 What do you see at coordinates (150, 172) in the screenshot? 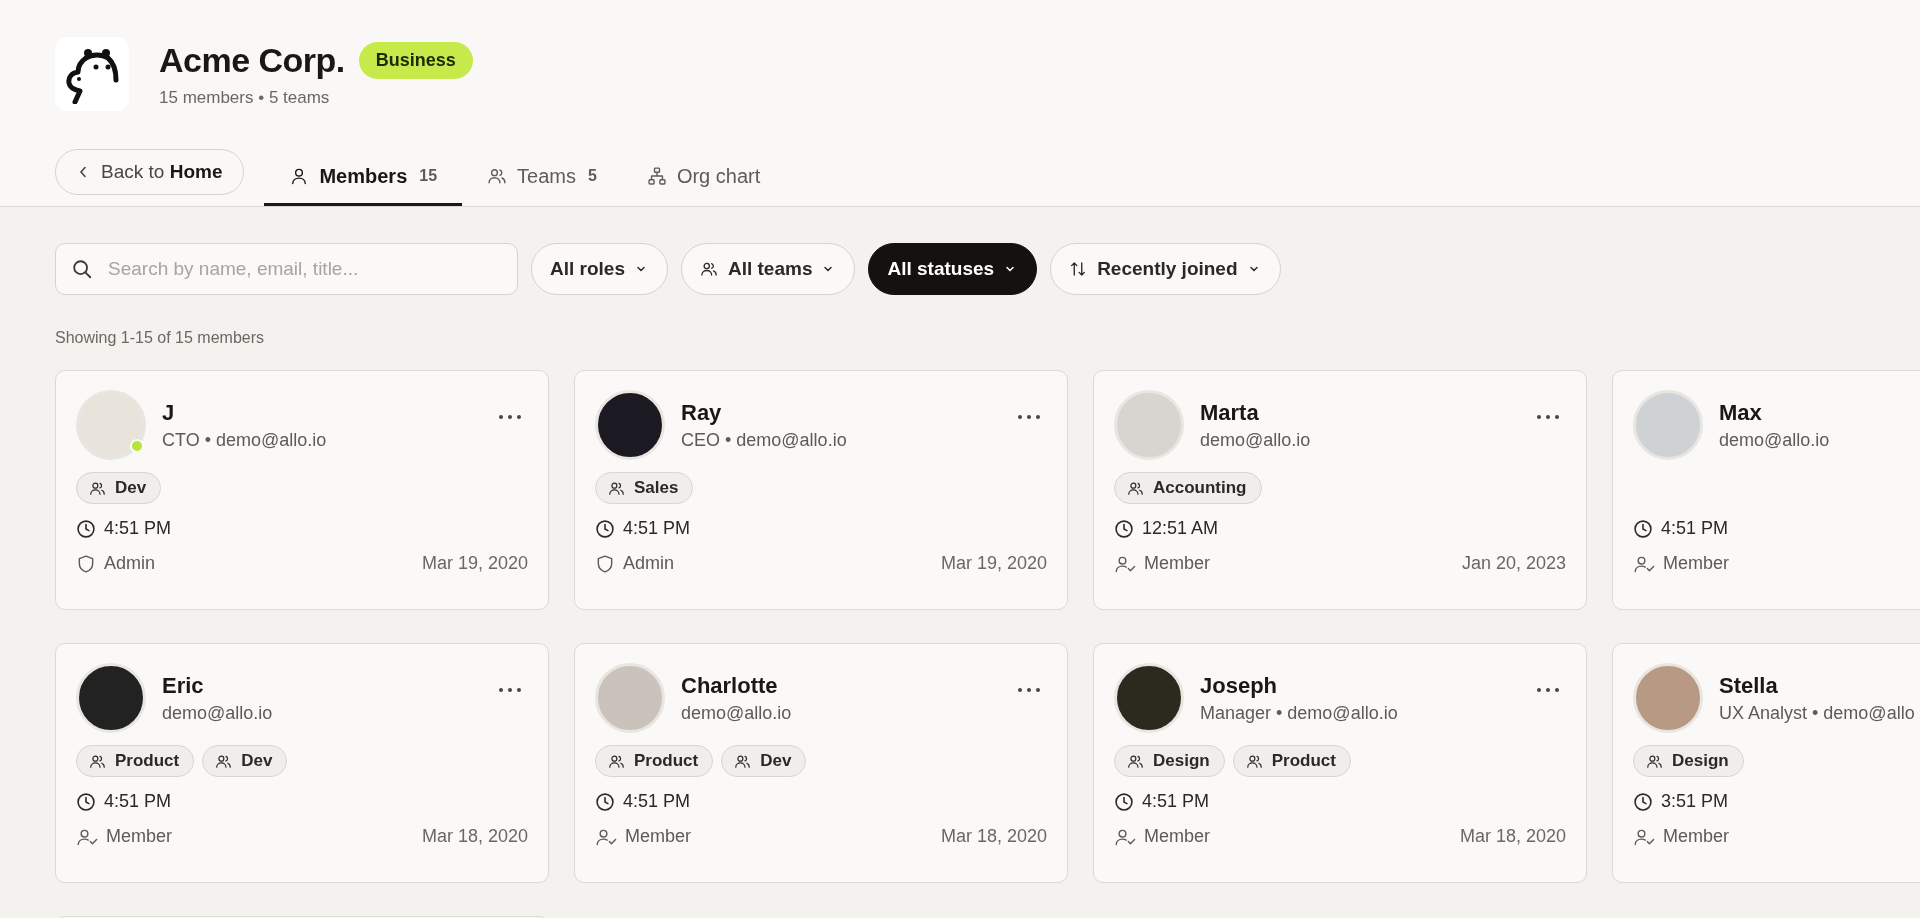
I see `back-button: Back to Home` at bounding box center [150, 172].